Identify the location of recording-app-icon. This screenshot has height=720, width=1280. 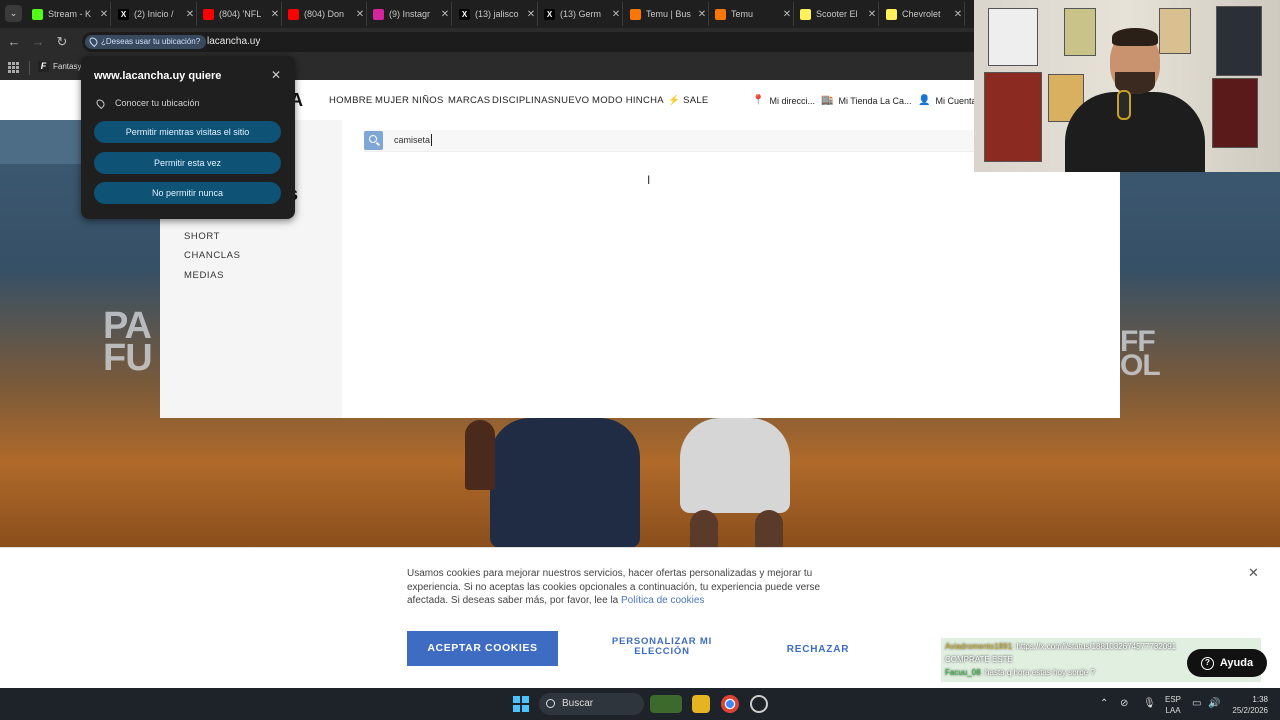
(759, 704).